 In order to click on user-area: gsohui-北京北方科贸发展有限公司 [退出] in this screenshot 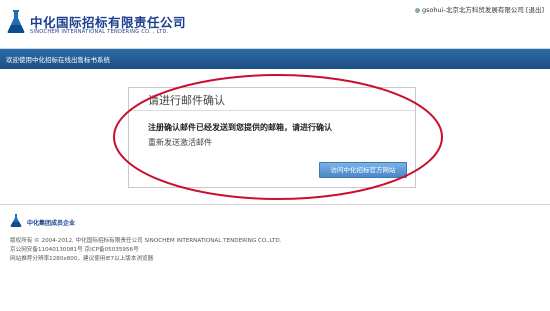, I will do `click(479, 9)`.